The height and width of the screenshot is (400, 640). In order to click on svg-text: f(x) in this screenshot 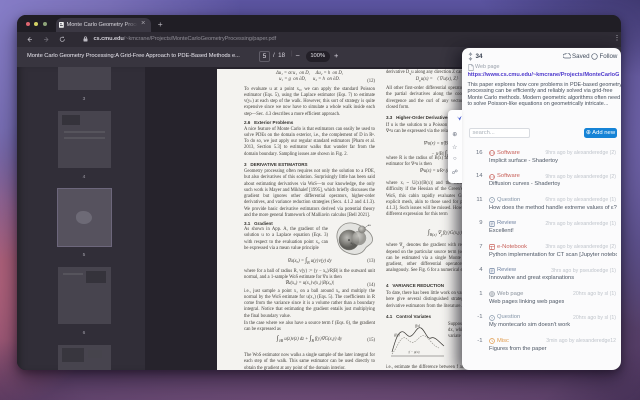, I will do `click(418, 326)`.